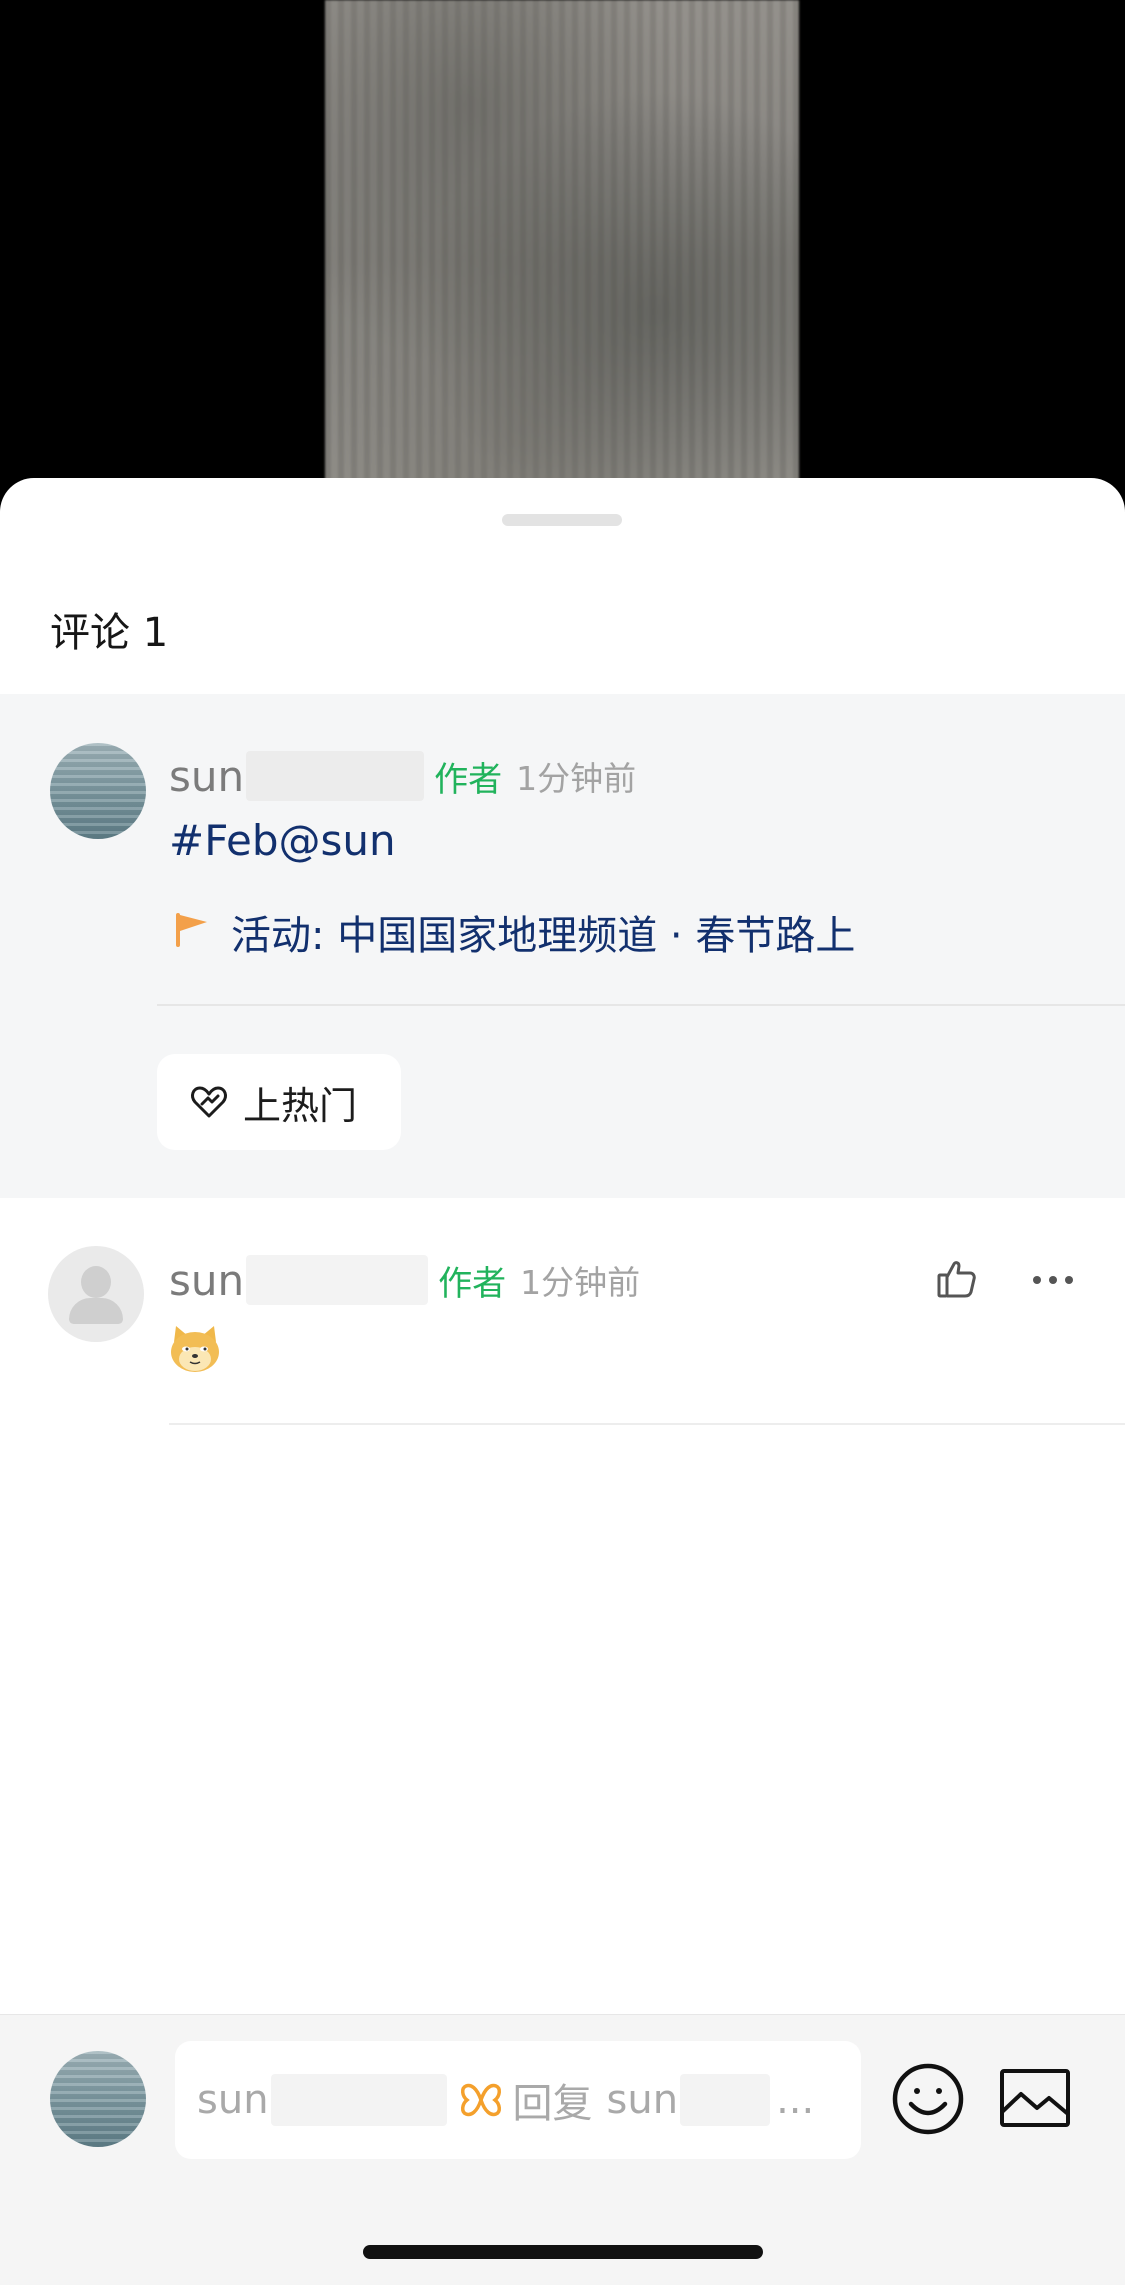 This screenshot has height=2285, width=1125. I want to click on pinned-meta: sun 作者 1分钟前, so click(402, 776).